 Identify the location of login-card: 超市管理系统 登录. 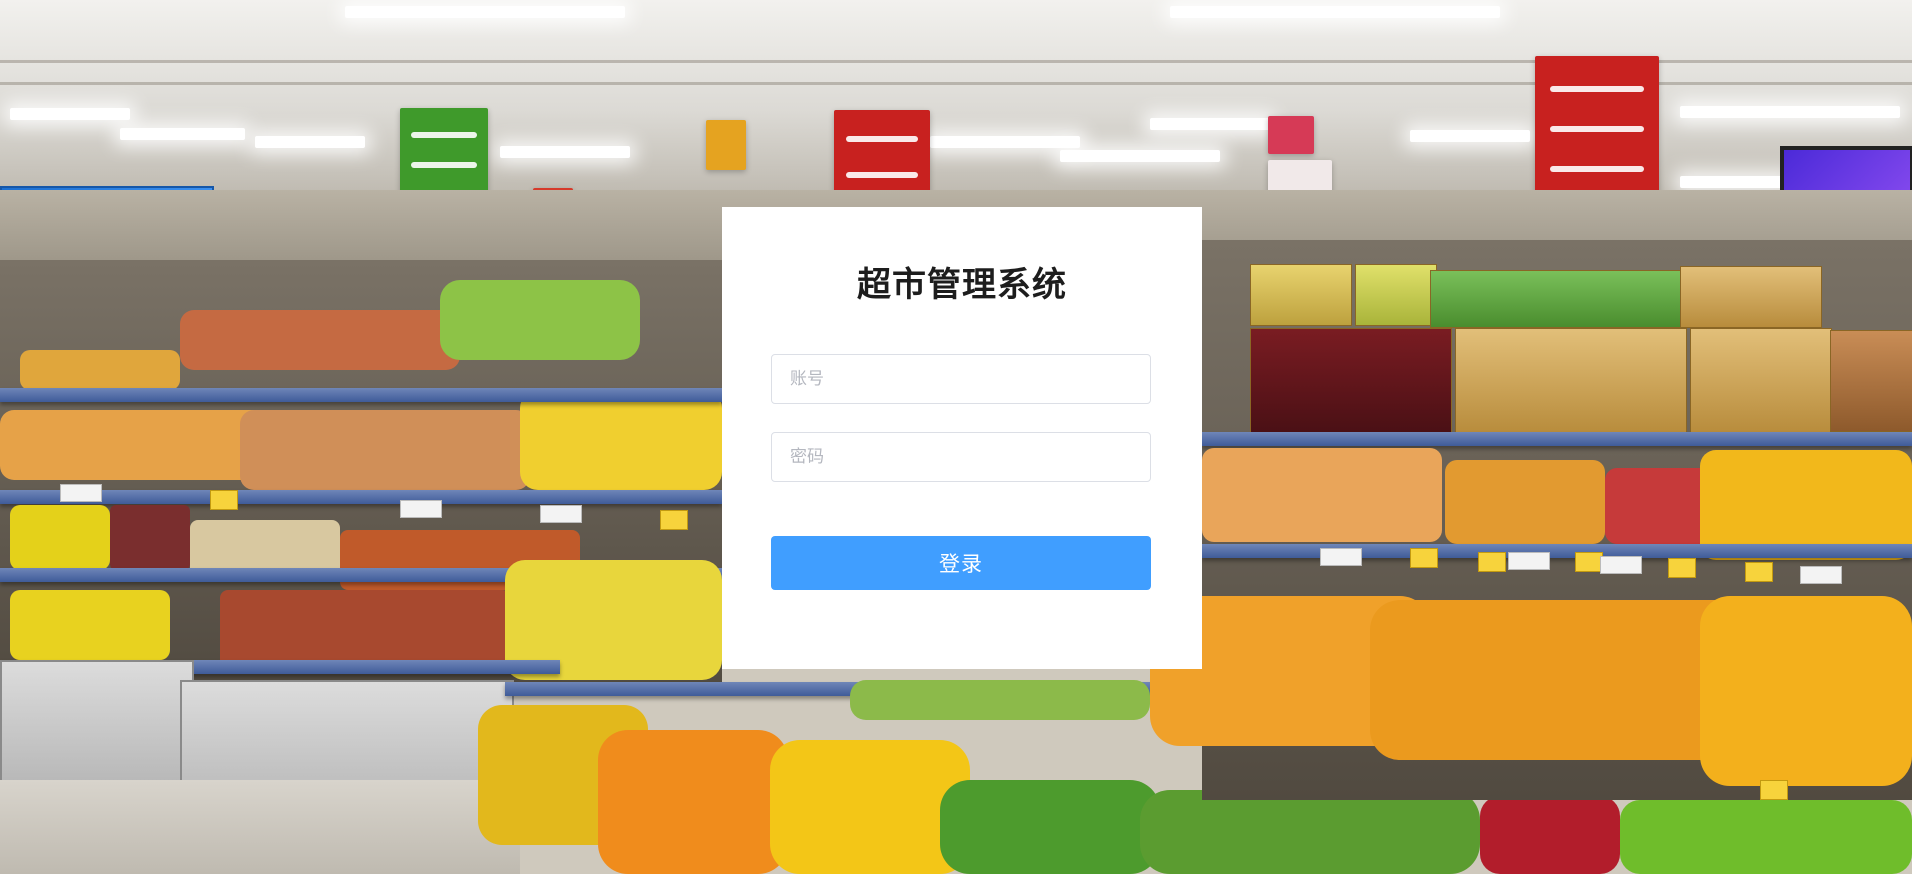
(962, 438).